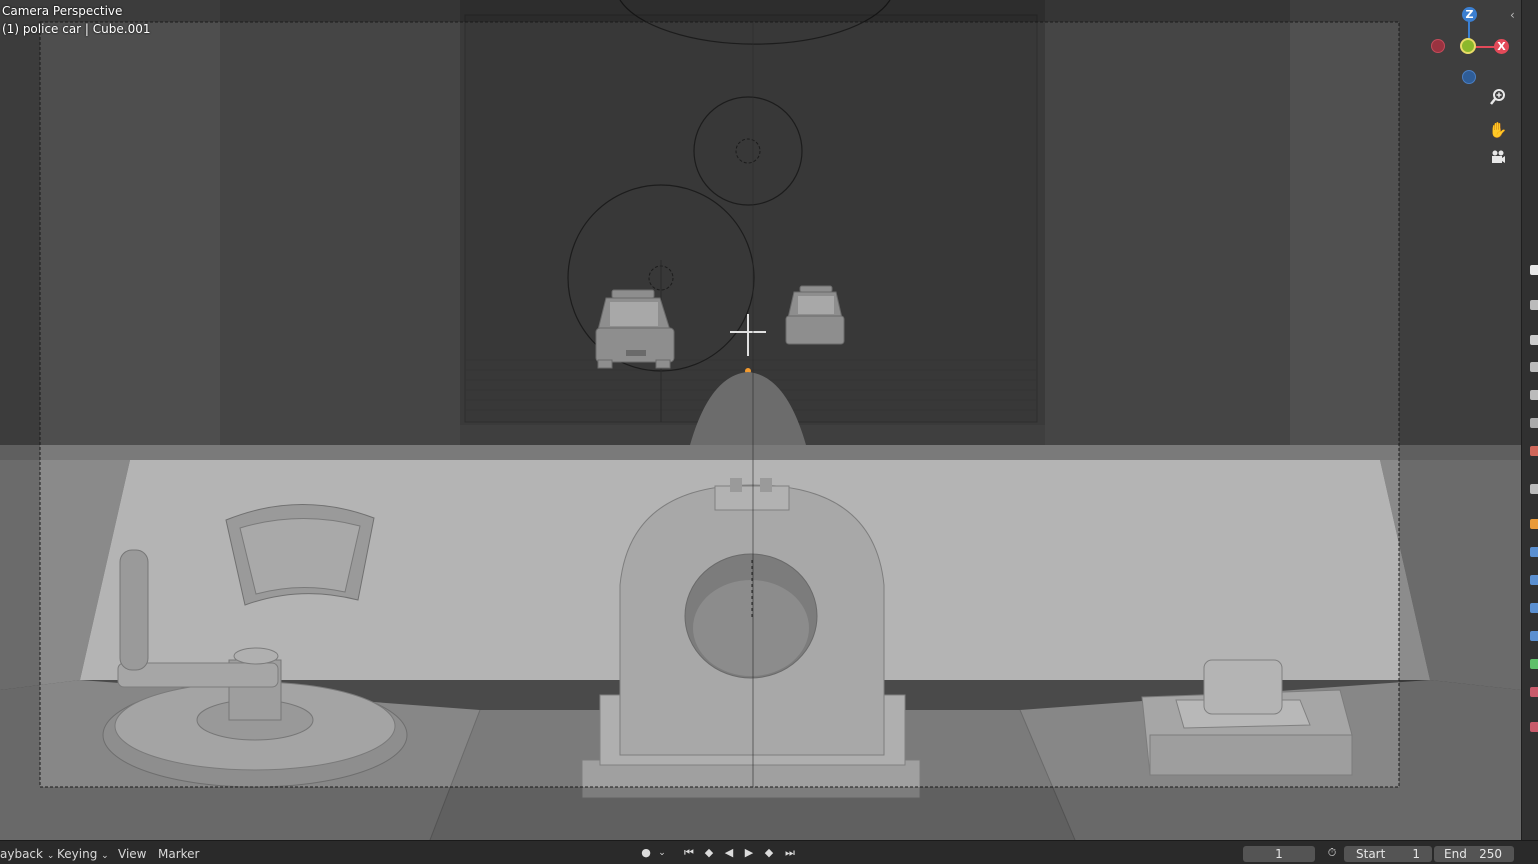 Image resolution: width=1538 pixels, height=864 pixels. I want to click on camera-view-icon, so click(1498, 160).